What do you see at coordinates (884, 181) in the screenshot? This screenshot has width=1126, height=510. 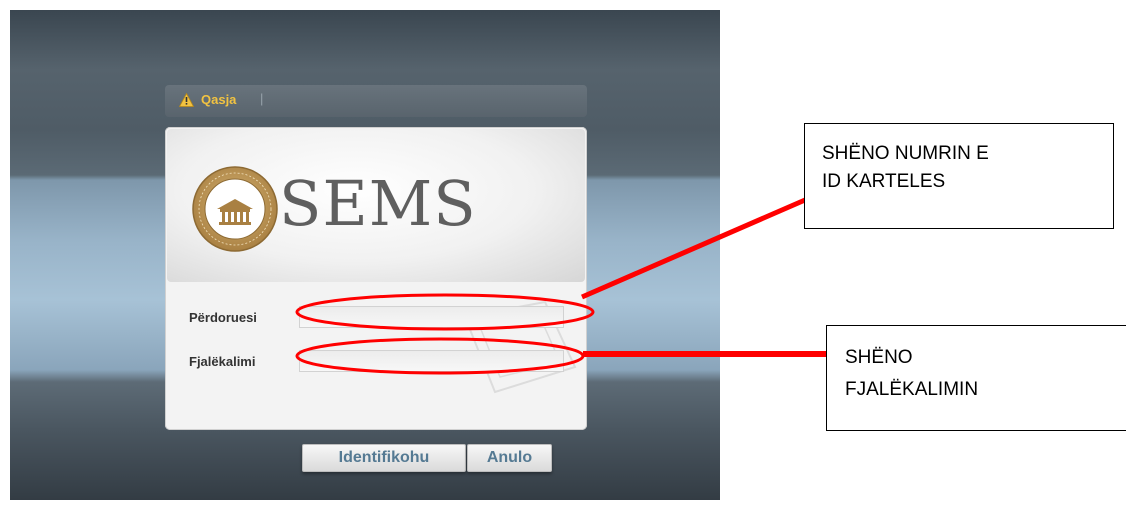 I see `id-callout-line-2: ID KARTELES` at bounding box center [884, 181].